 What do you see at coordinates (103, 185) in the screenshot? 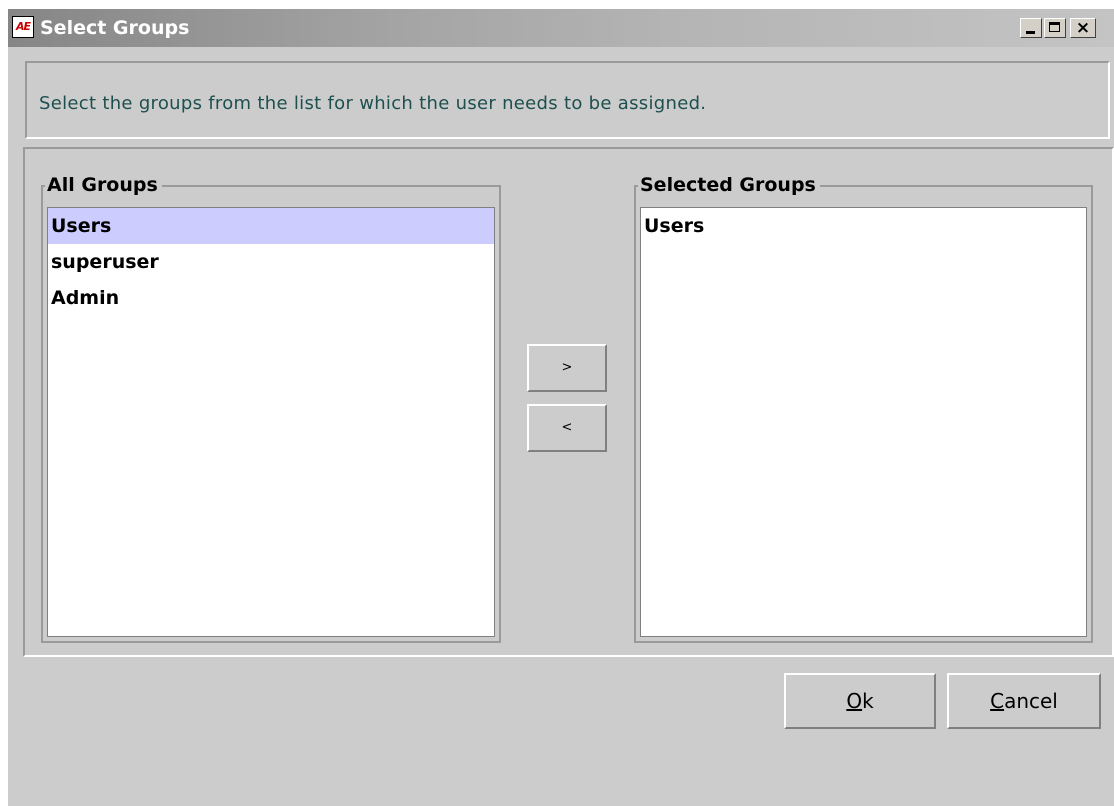
I see `all-groups-label: All Groups` at bounding box center [103, 185].